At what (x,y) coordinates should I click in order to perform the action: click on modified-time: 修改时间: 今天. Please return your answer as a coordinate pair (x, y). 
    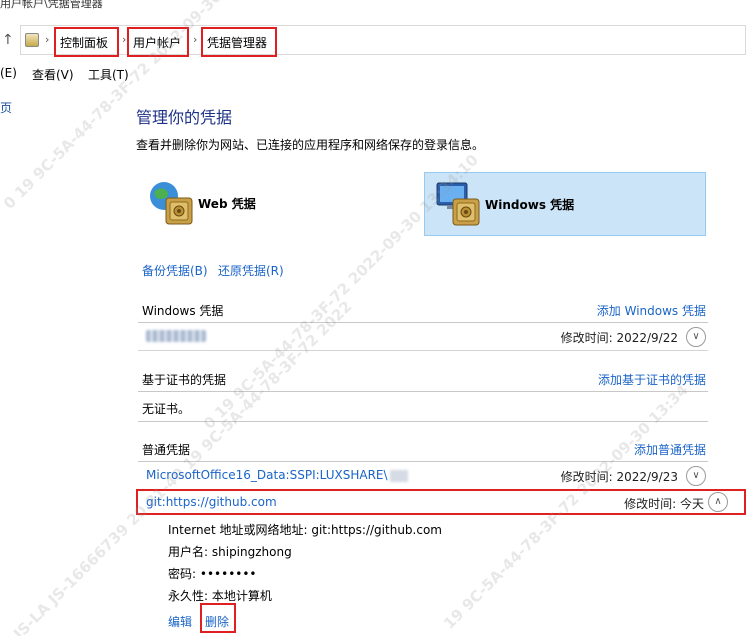
    Looking at the image, I should click on (664, 503).